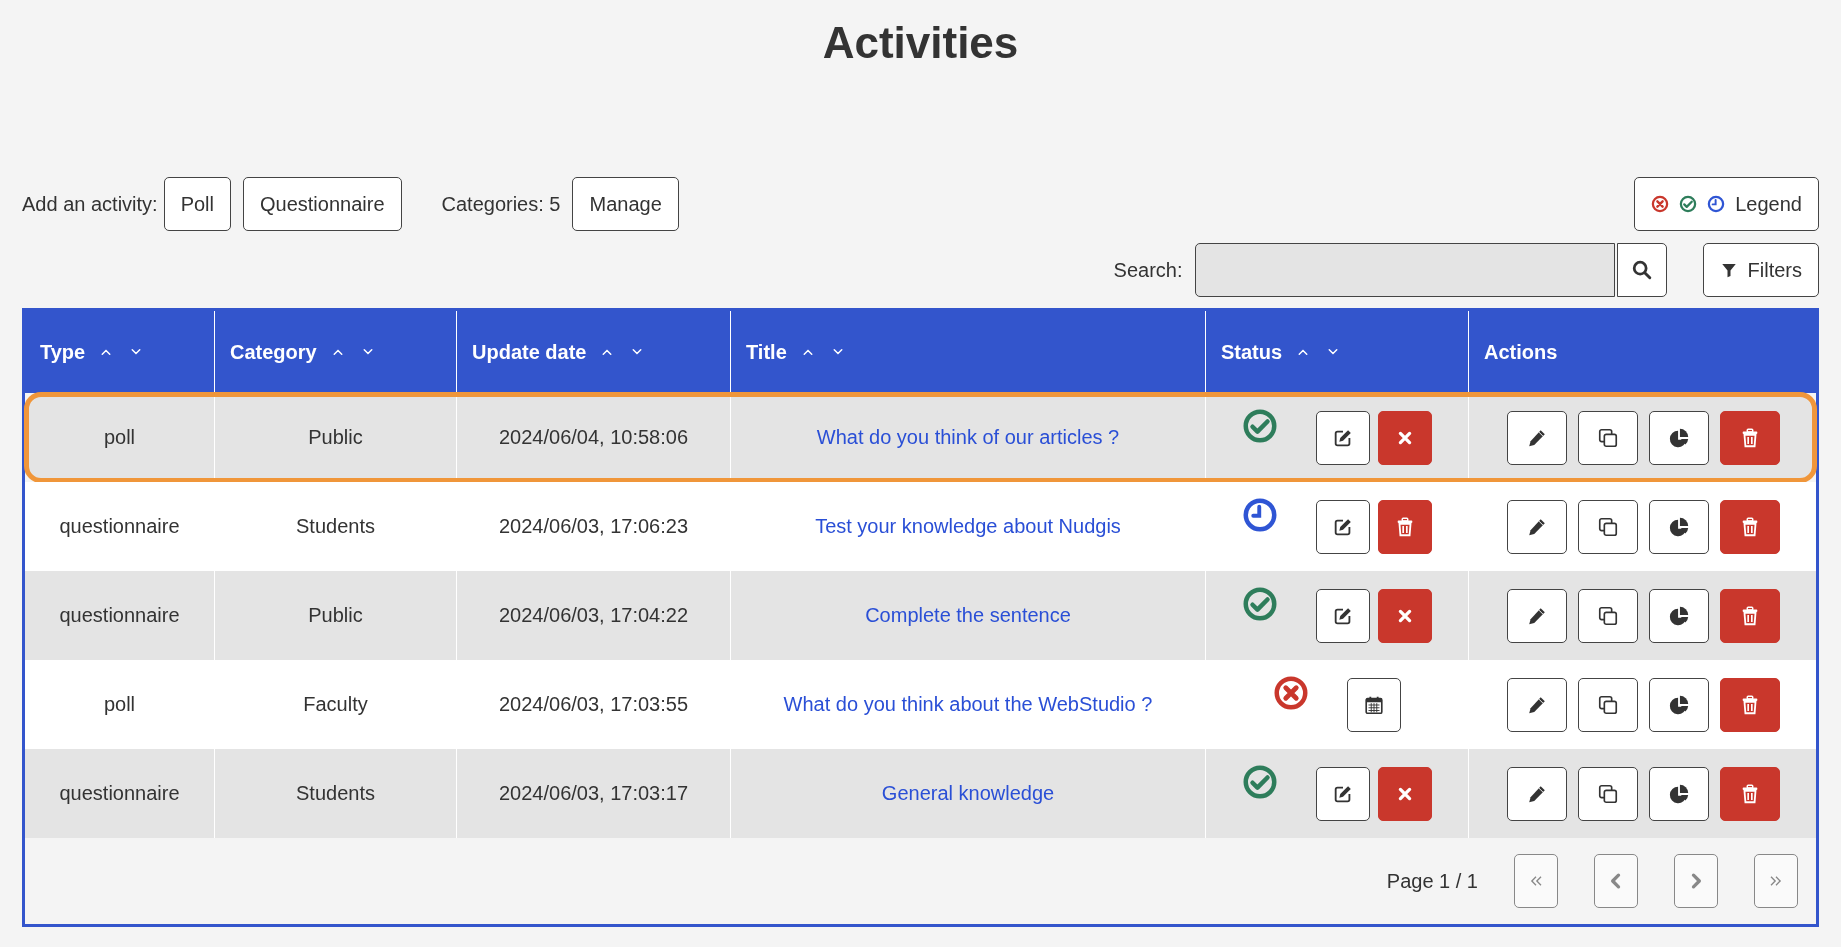  I want to click on clock-icon, so click(1716, 204).